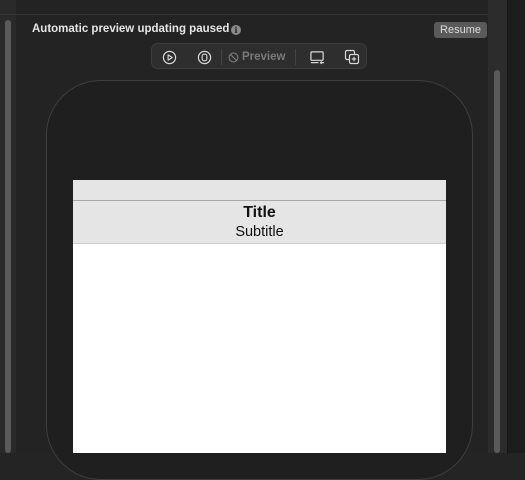  I want to click on right-edge-panel, so click(516, 226).